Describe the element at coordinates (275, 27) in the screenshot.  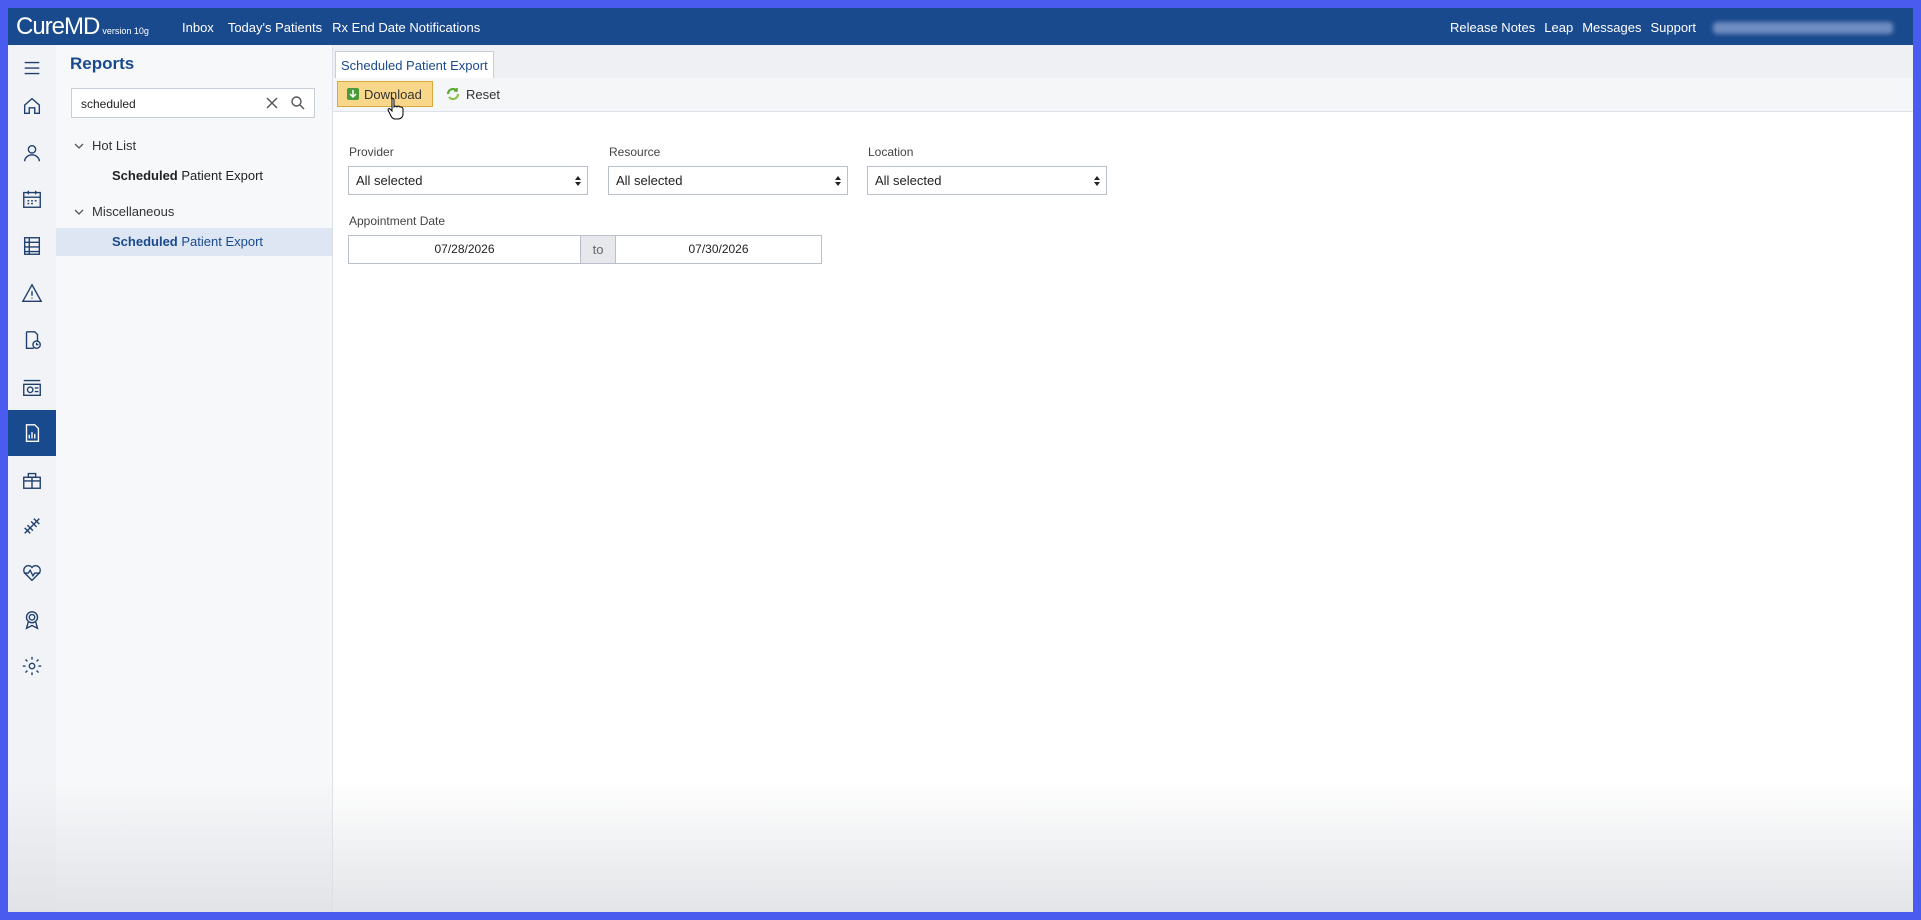
I see `nav-todays-patients: Today's Patients` at that location.